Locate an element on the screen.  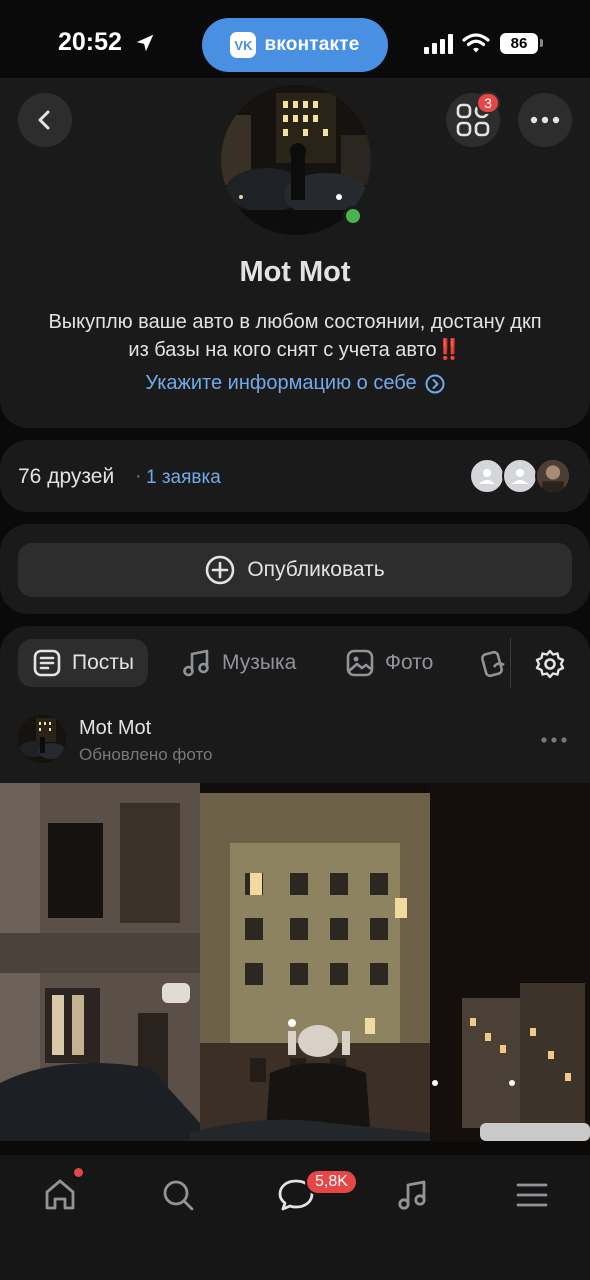
tabs-divider is located at coordinates (510, 663).